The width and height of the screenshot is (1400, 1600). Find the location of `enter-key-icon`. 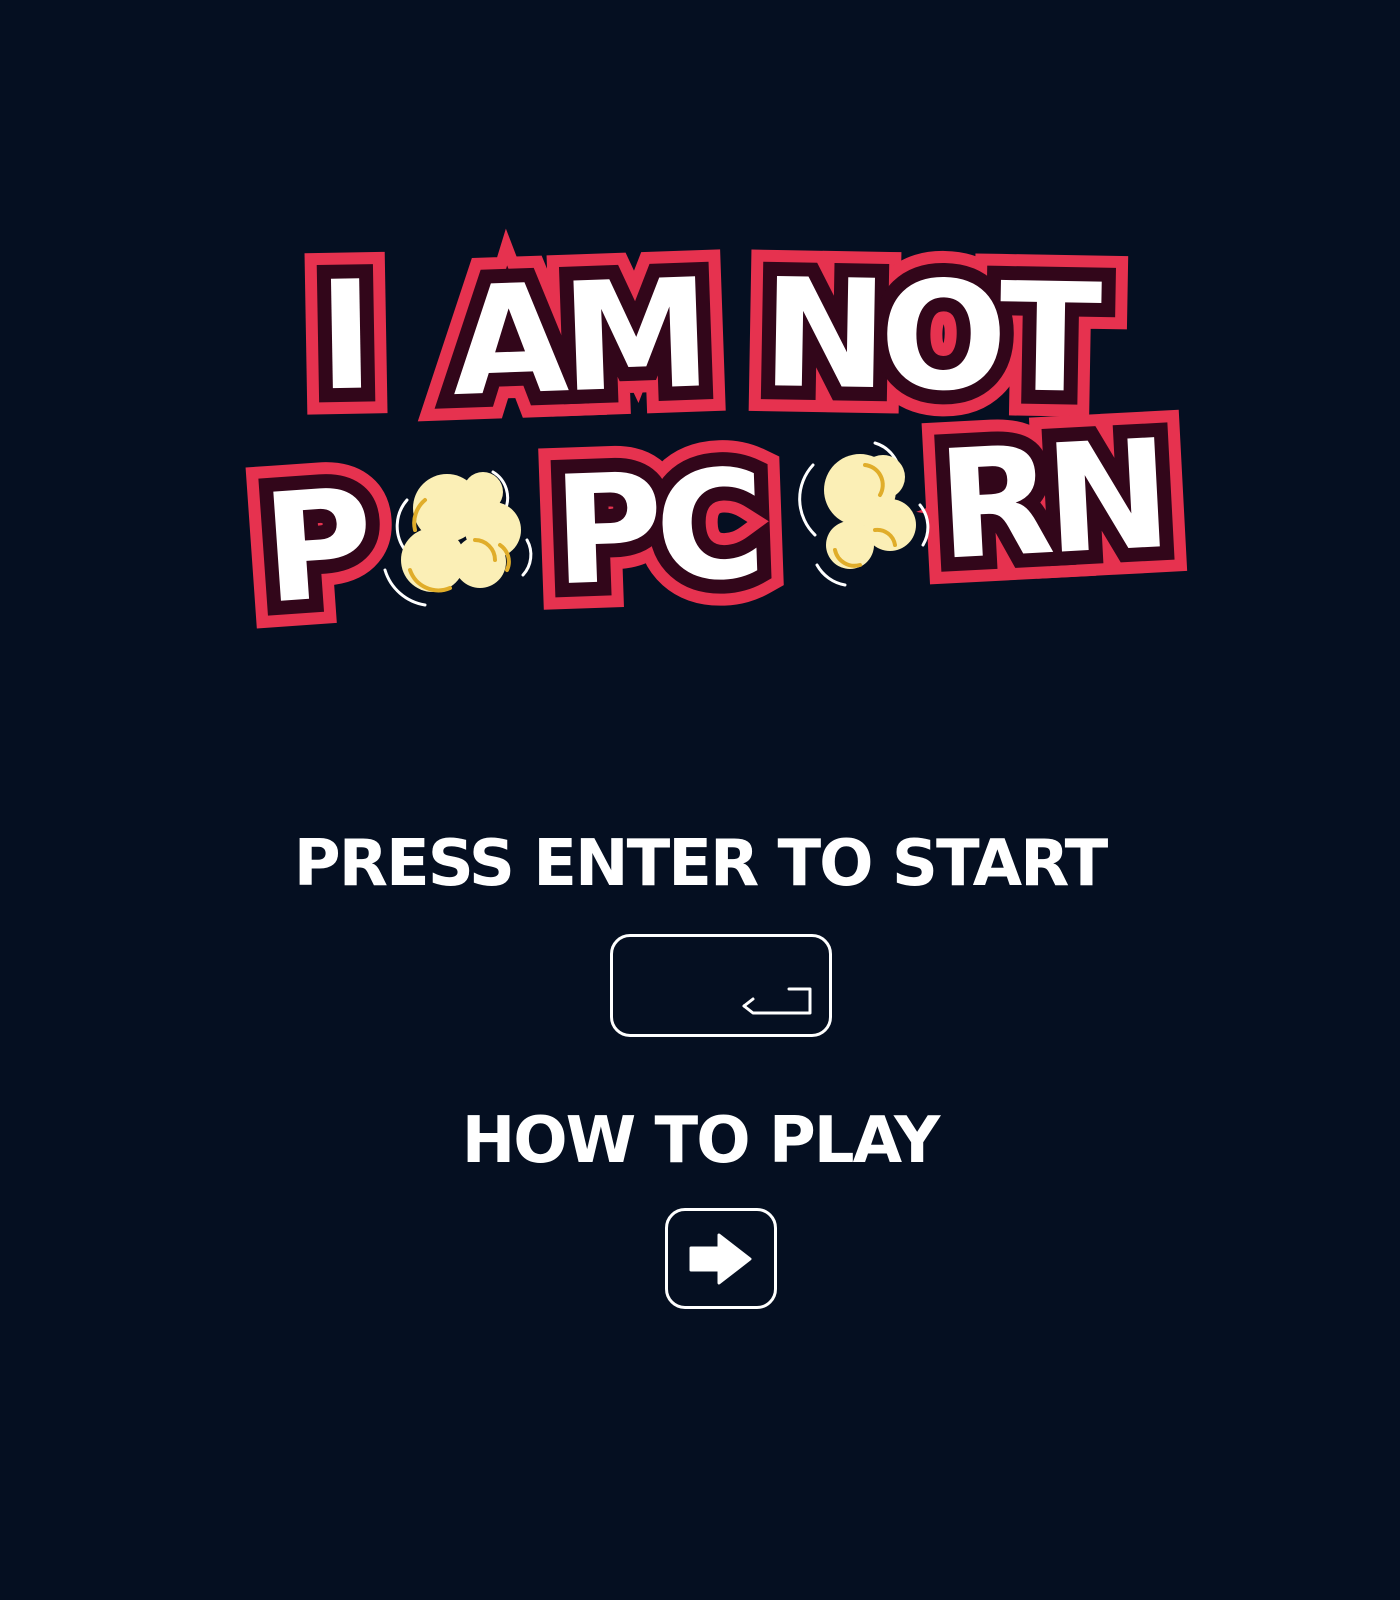

enter-key-icon is located at coordinates (777, 1001).